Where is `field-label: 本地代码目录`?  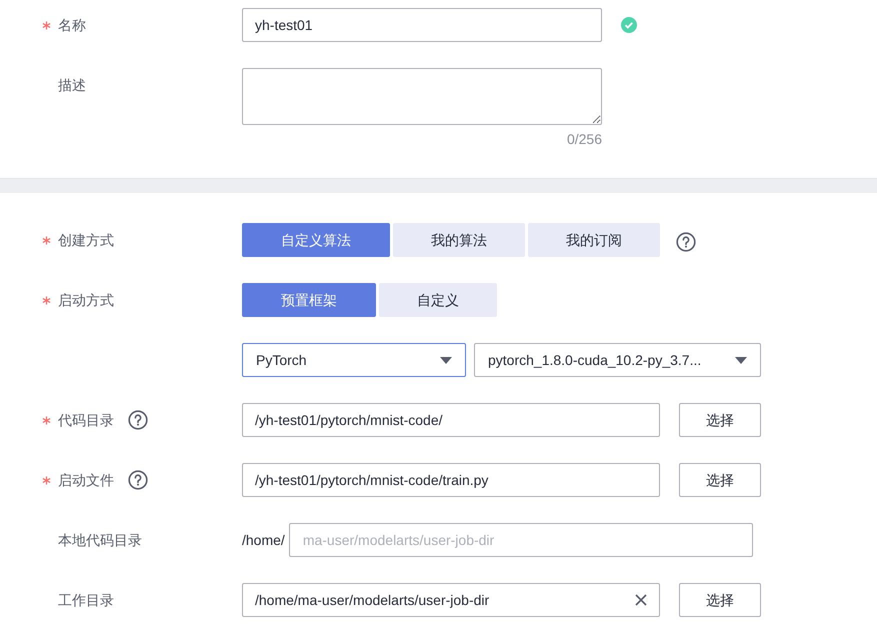
field-label: 本地代码目录 is located at coordinates (100, 540).